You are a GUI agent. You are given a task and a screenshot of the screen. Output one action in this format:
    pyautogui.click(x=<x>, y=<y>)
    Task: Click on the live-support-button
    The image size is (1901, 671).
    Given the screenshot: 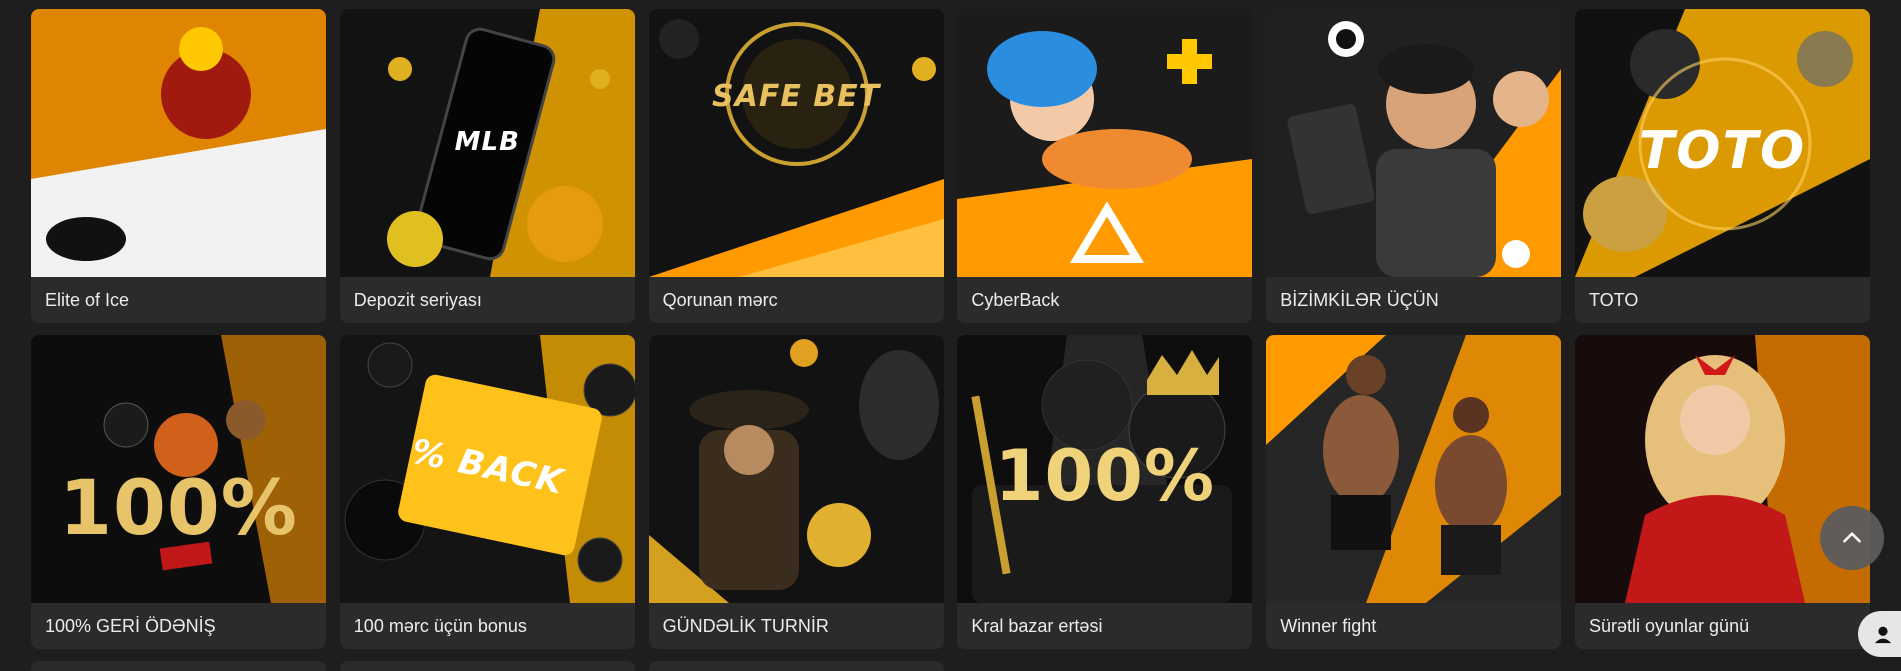 What is the action you would take?
    pyautogui.click(x=1879, y=634)
    